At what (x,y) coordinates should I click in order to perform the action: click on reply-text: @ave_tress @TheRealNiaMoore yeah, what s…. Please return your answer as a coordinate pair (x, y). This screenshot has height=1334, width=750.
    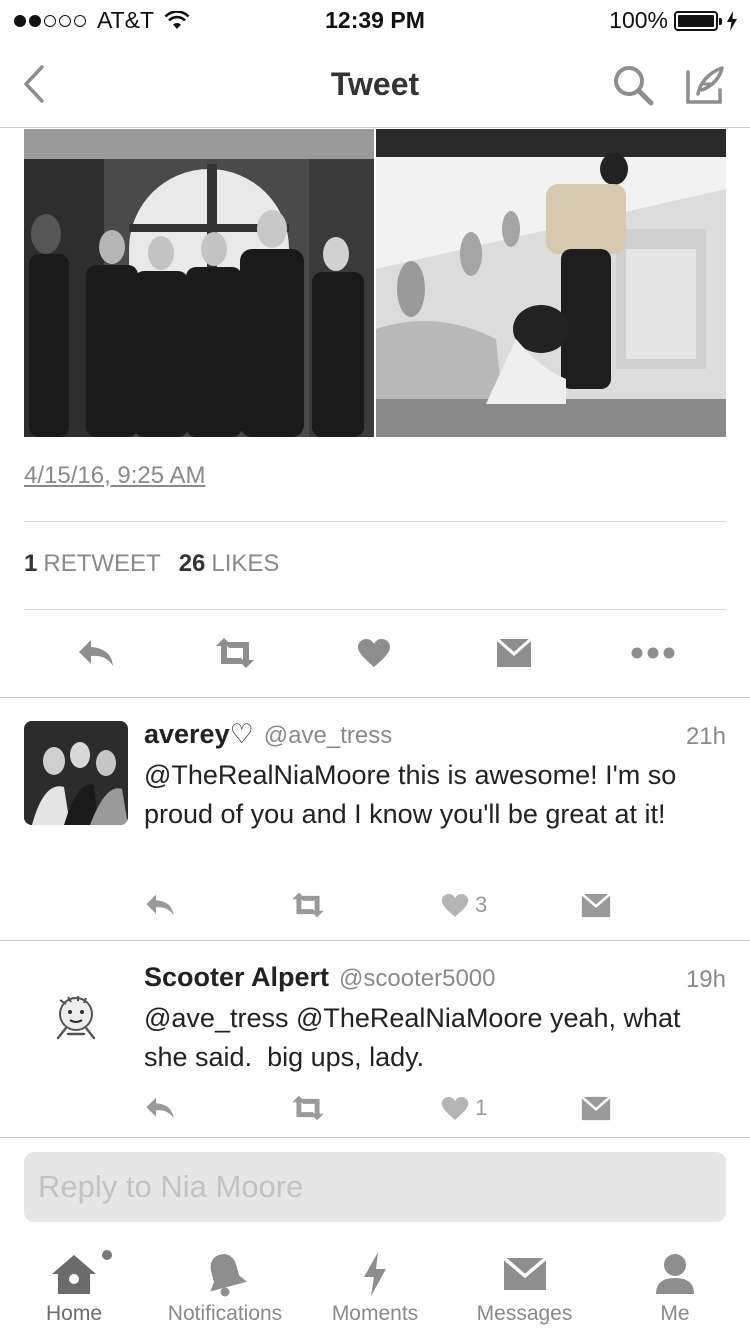
    Looking at the image, I should click on (416, 1037).